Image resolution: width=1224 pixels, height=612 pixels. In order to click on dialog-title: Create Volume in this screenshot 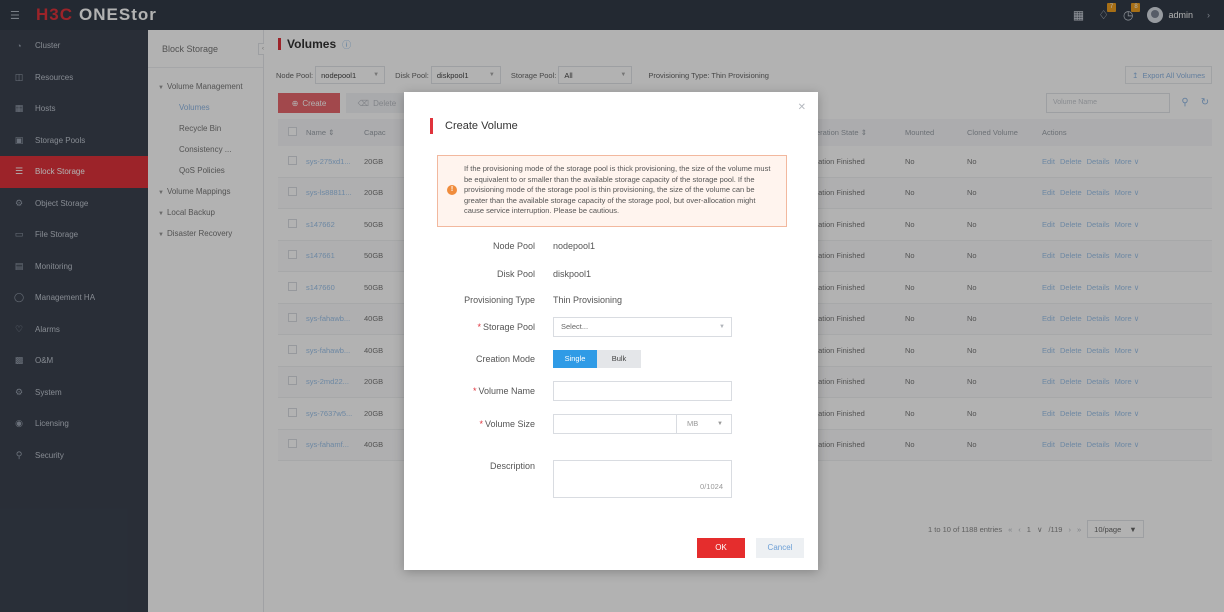, I will do `click(481, 126)`.